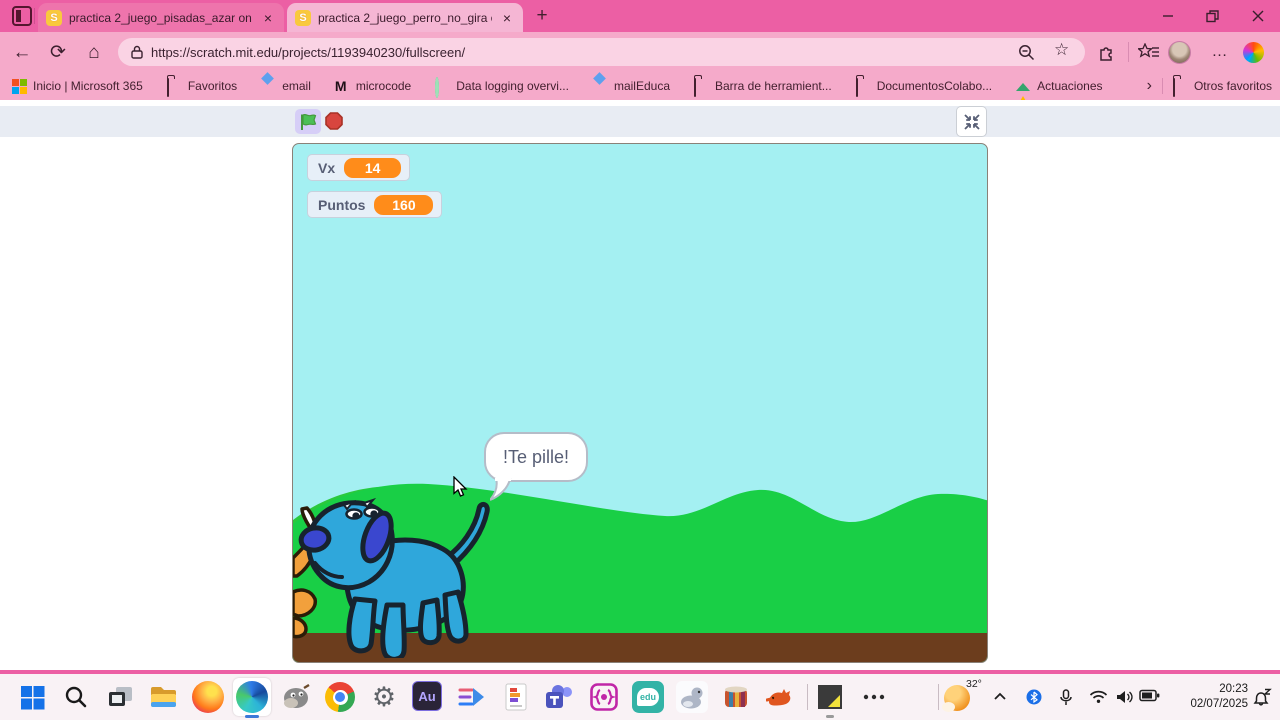  What do you see at coordinates (874, 697) in the screenshot?
I see `taskbar-overflow-icon` at bounding box center [874, 697].